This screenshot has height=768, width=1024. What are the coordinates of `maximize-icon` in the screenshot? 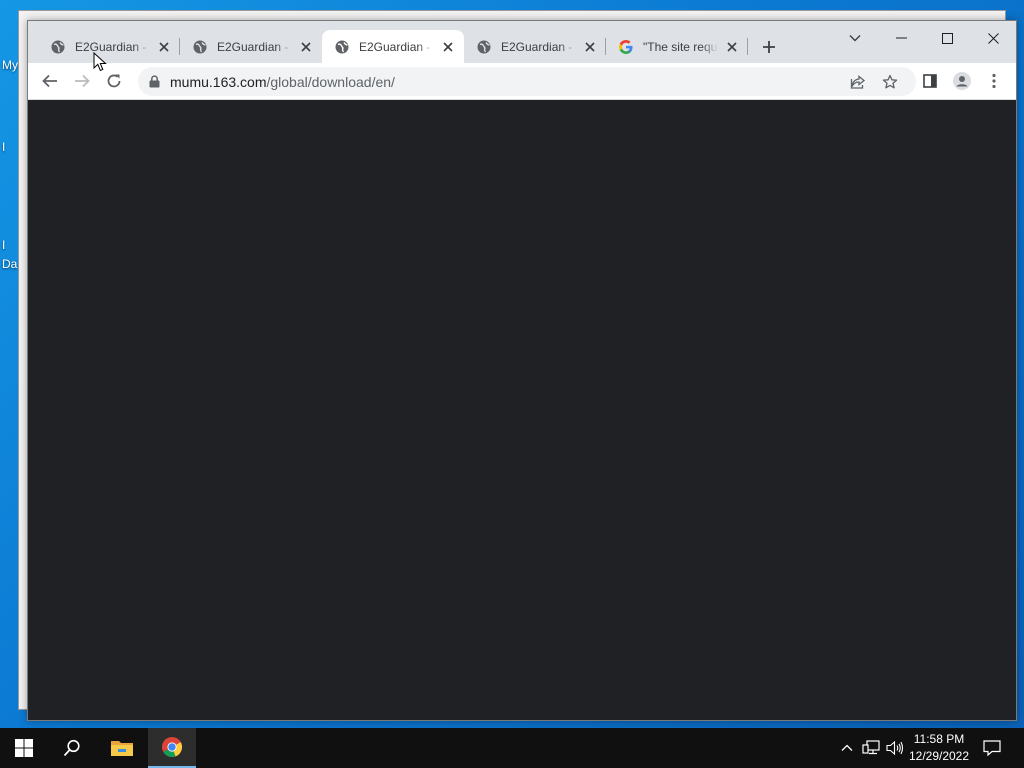 It's located at (947, 38).